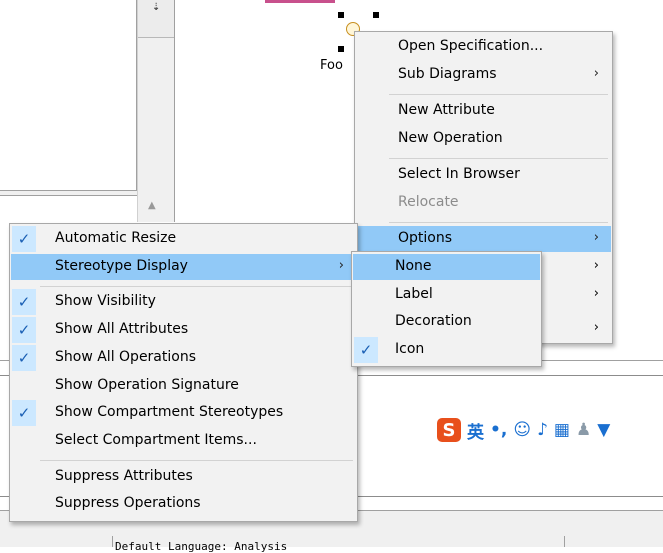  Describe the element at coordinates (156, 19) in the screenshot. I see `scrollbar-thumb: ⇣` at that location.